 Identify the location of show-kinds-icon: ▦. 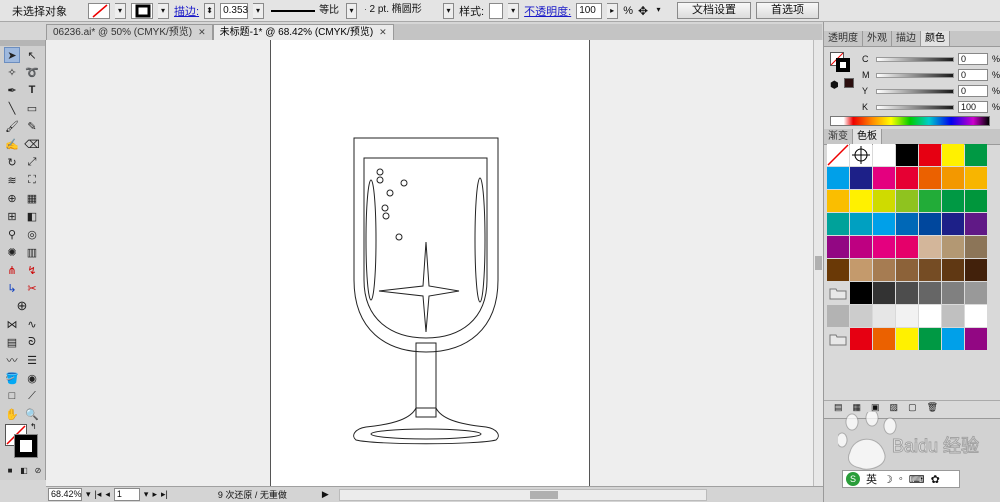
(857, 407).